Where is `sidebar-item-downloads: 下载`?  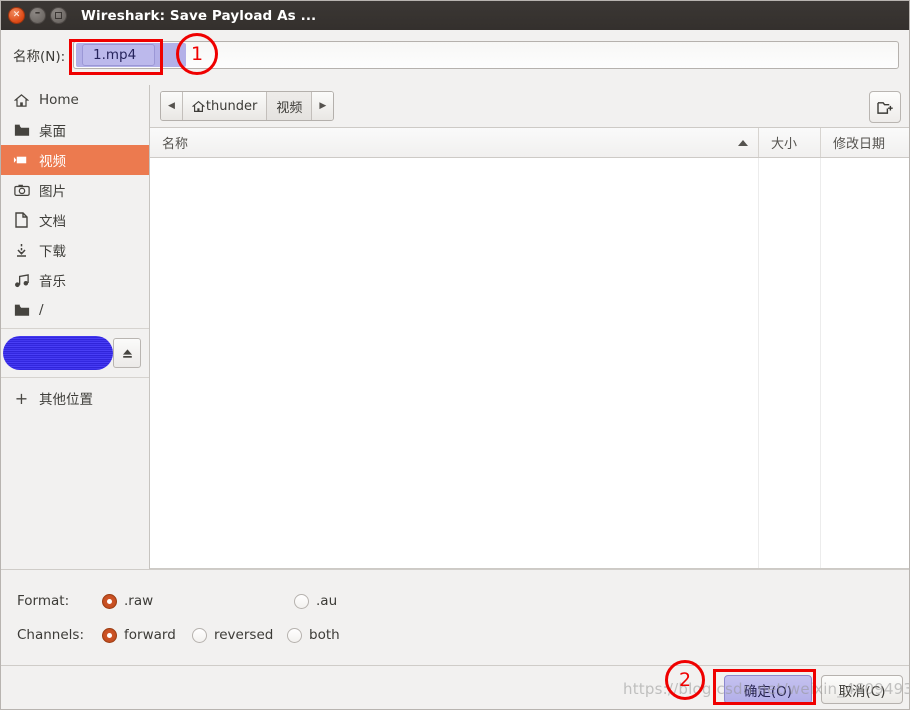
sidebar-item-downloads: 下载 is located at coordinates (75, 250).